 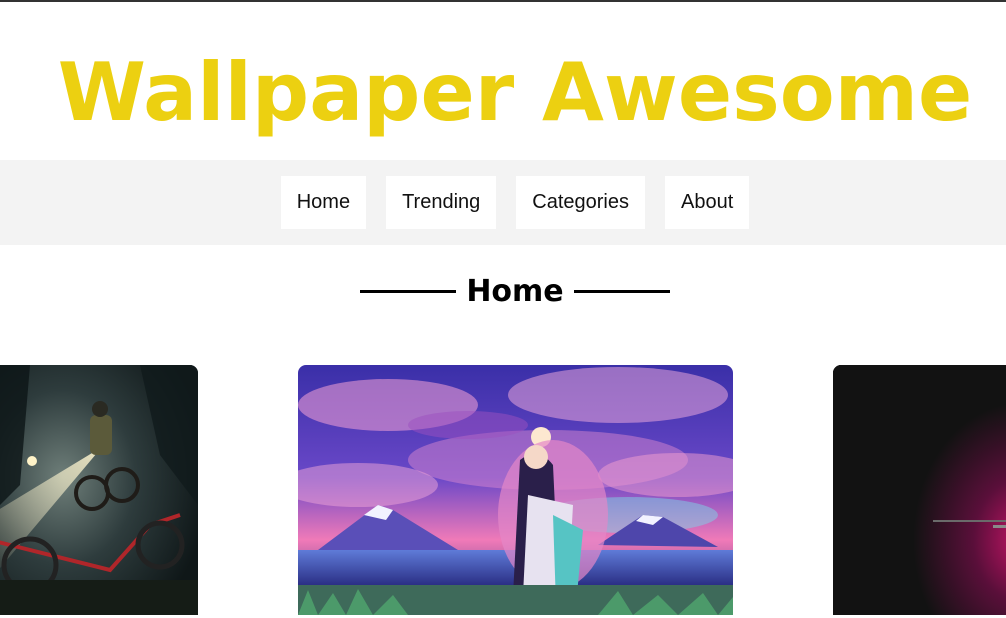 I want to click on section-title: Home, so click(x=515, y=291).